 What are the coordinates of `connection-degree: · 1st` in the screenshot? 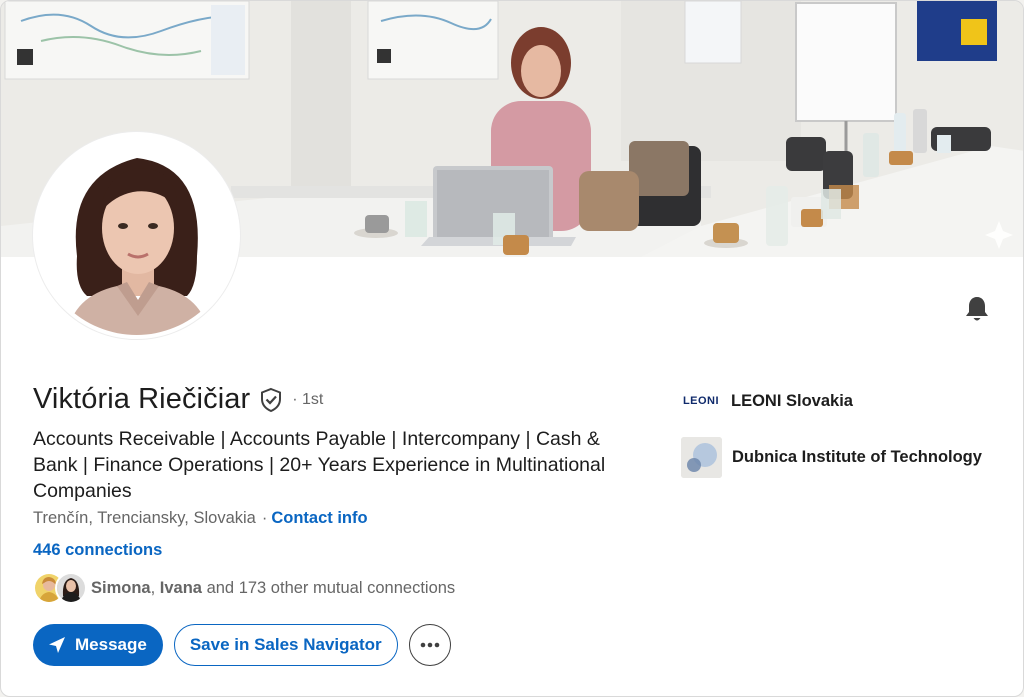 It's located at (308, 399).